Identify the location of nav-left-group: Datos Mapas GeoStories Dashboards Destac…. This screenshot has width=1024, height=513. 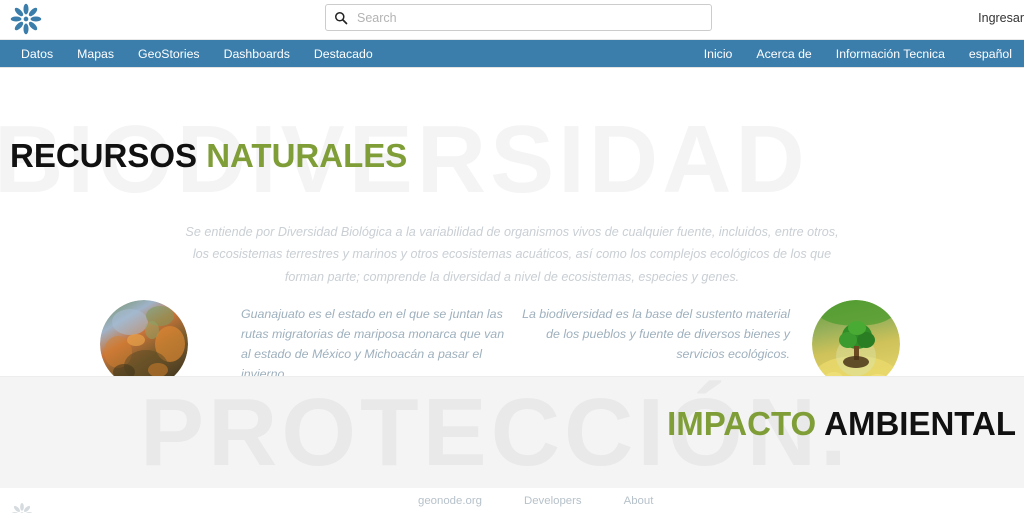
(192, 54).